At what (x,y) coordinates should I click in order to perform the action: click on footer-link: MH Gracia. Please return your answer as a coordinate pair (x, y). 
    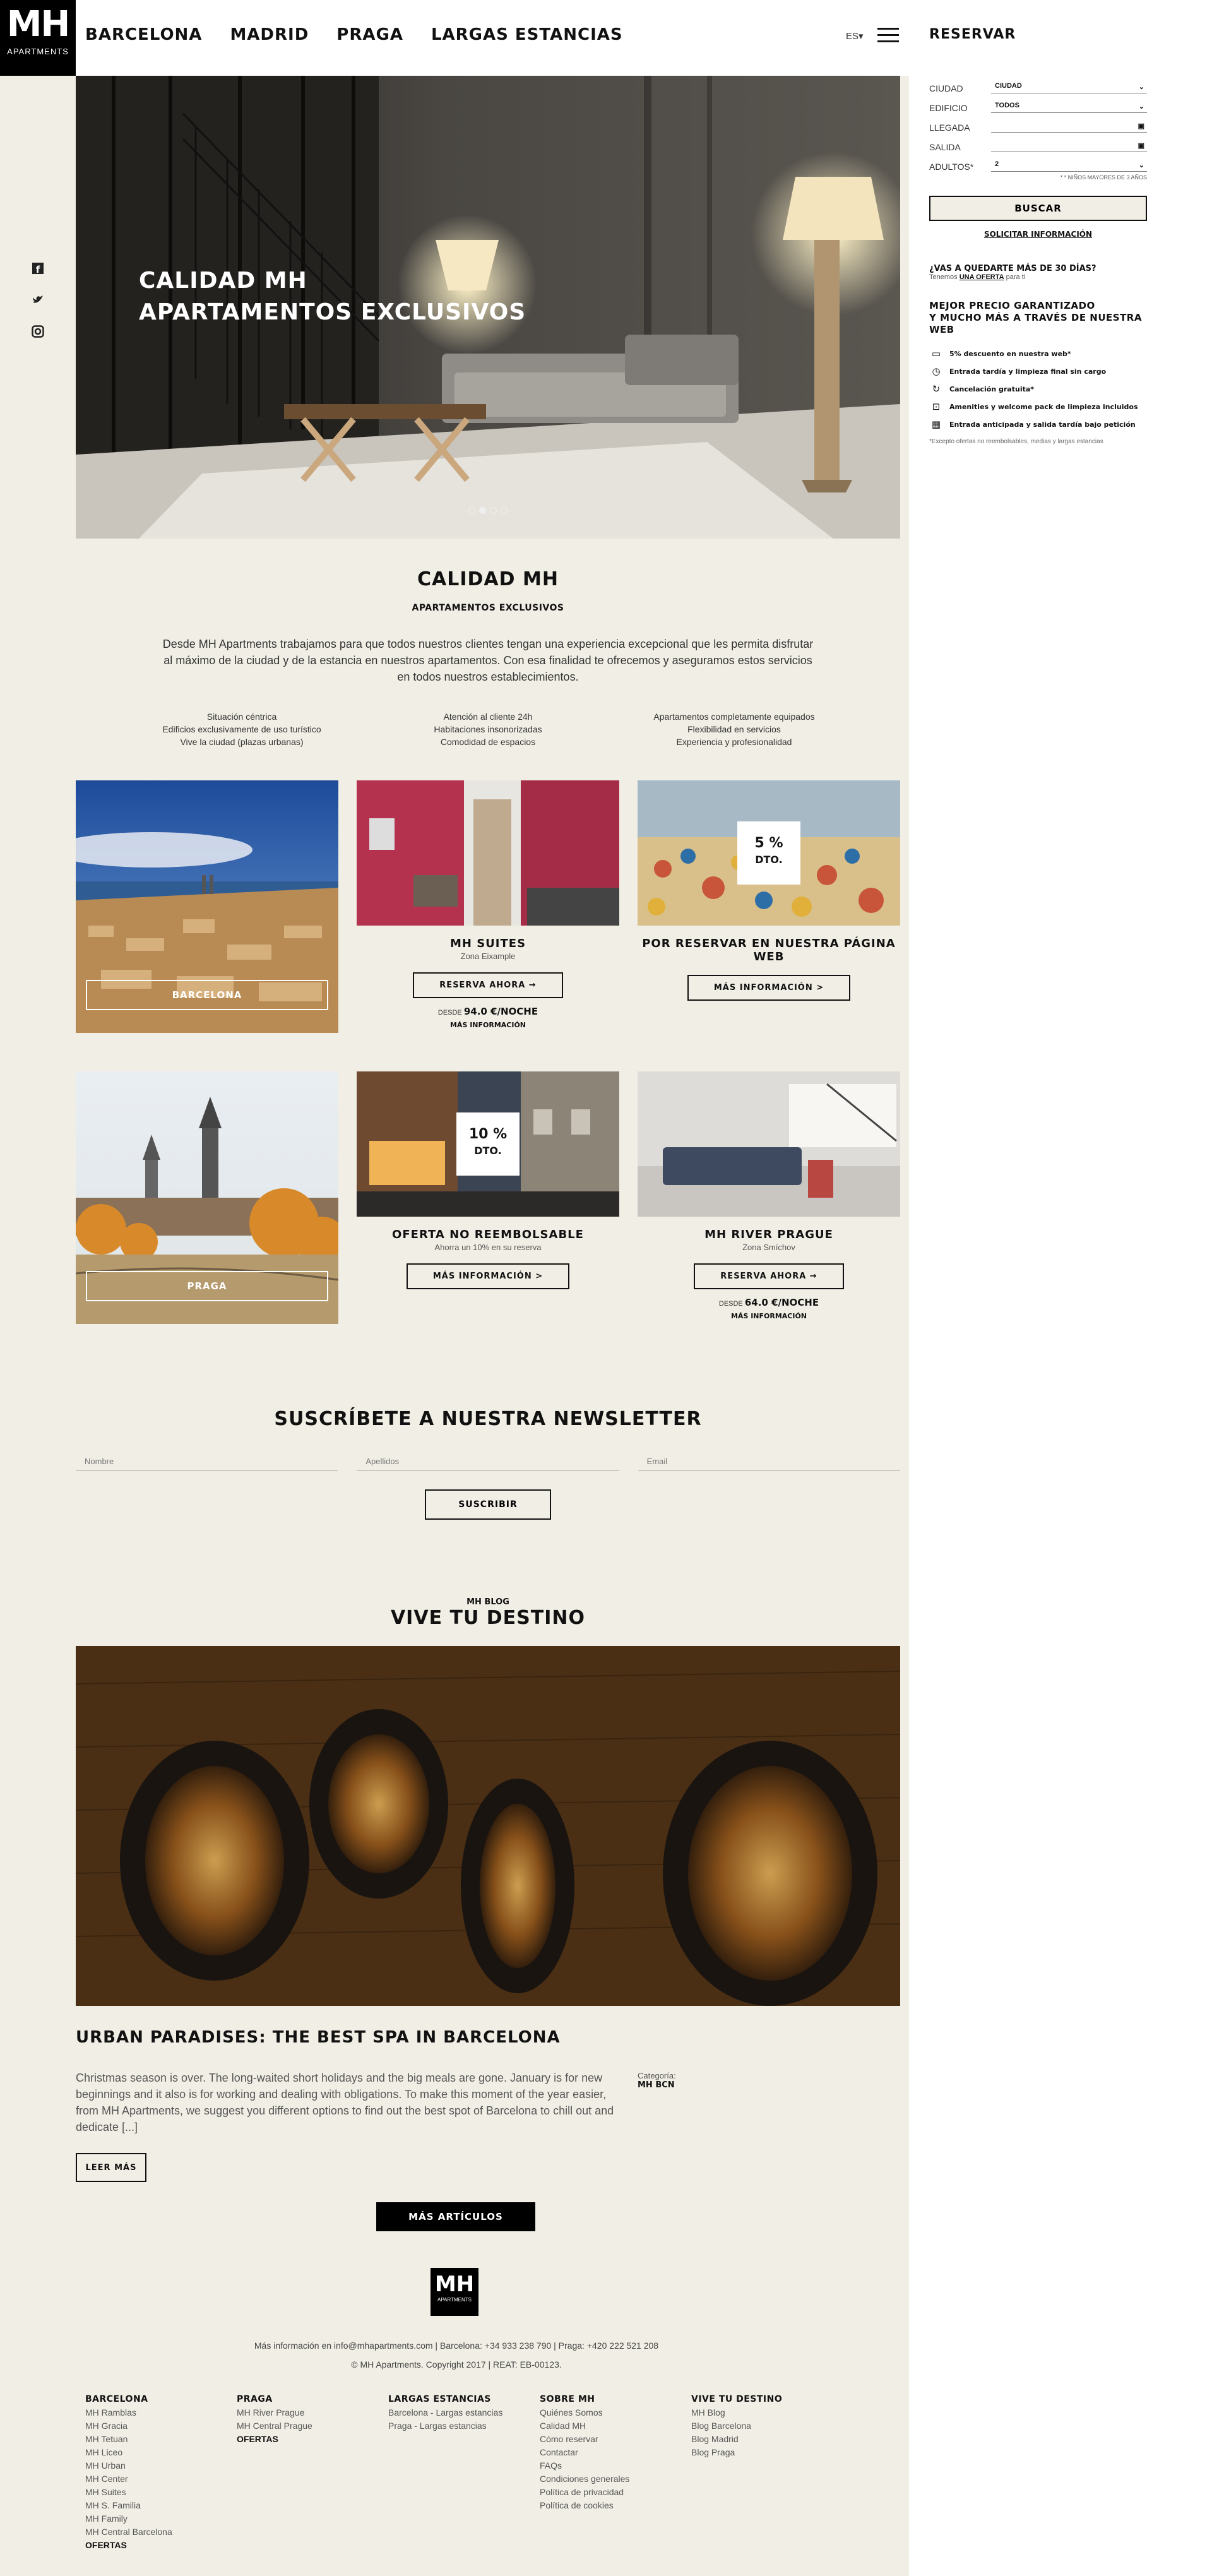
    Looking at the image, I should click on (161, 2426).